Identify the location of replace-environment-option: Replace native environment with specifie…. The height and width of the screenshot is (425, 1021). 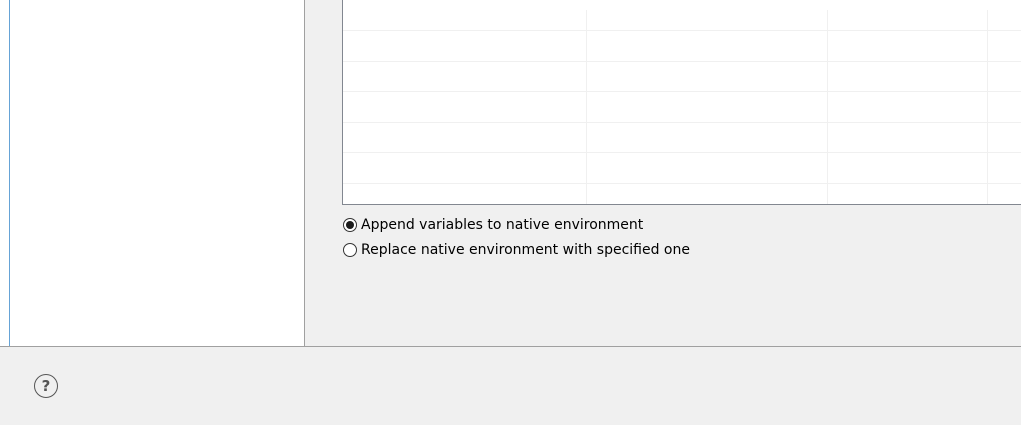
(516, 250).